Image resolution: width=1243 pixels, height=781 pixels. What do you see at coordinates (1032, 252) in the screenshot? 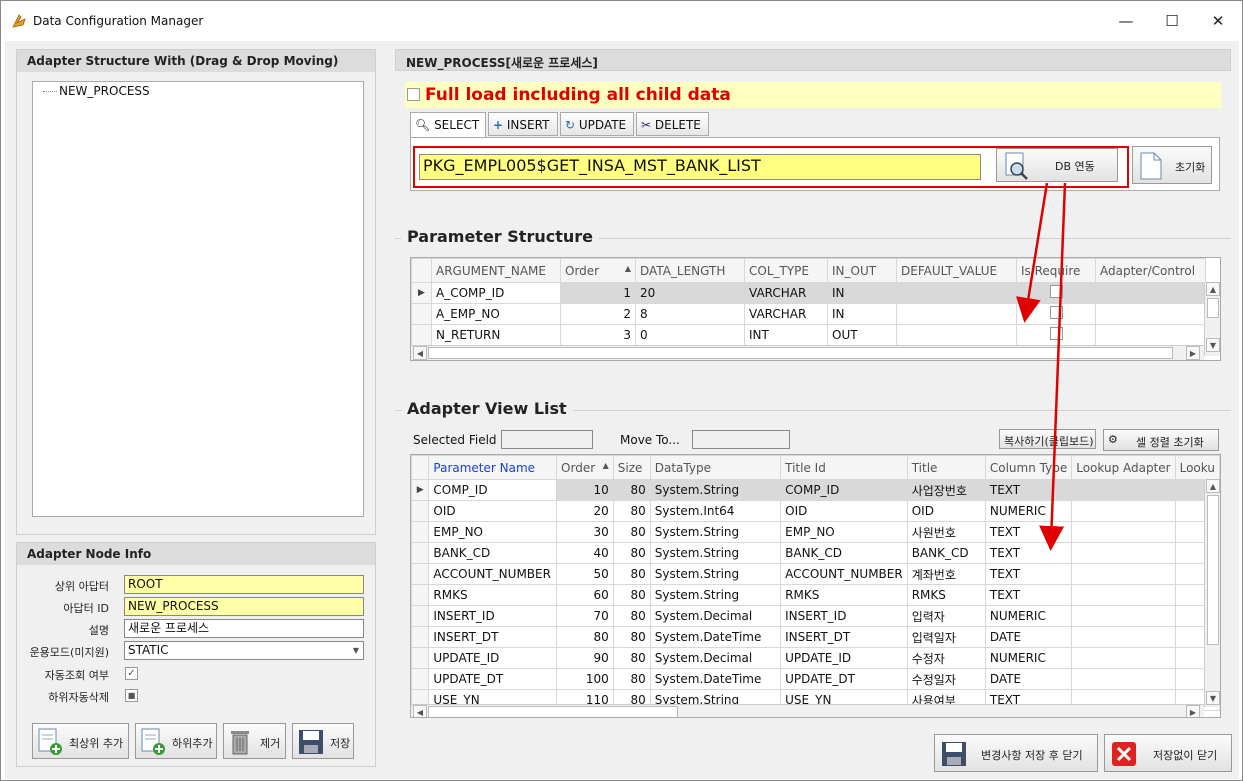
I see `arrow-to-is-require` at bounding box center [1032, 252].